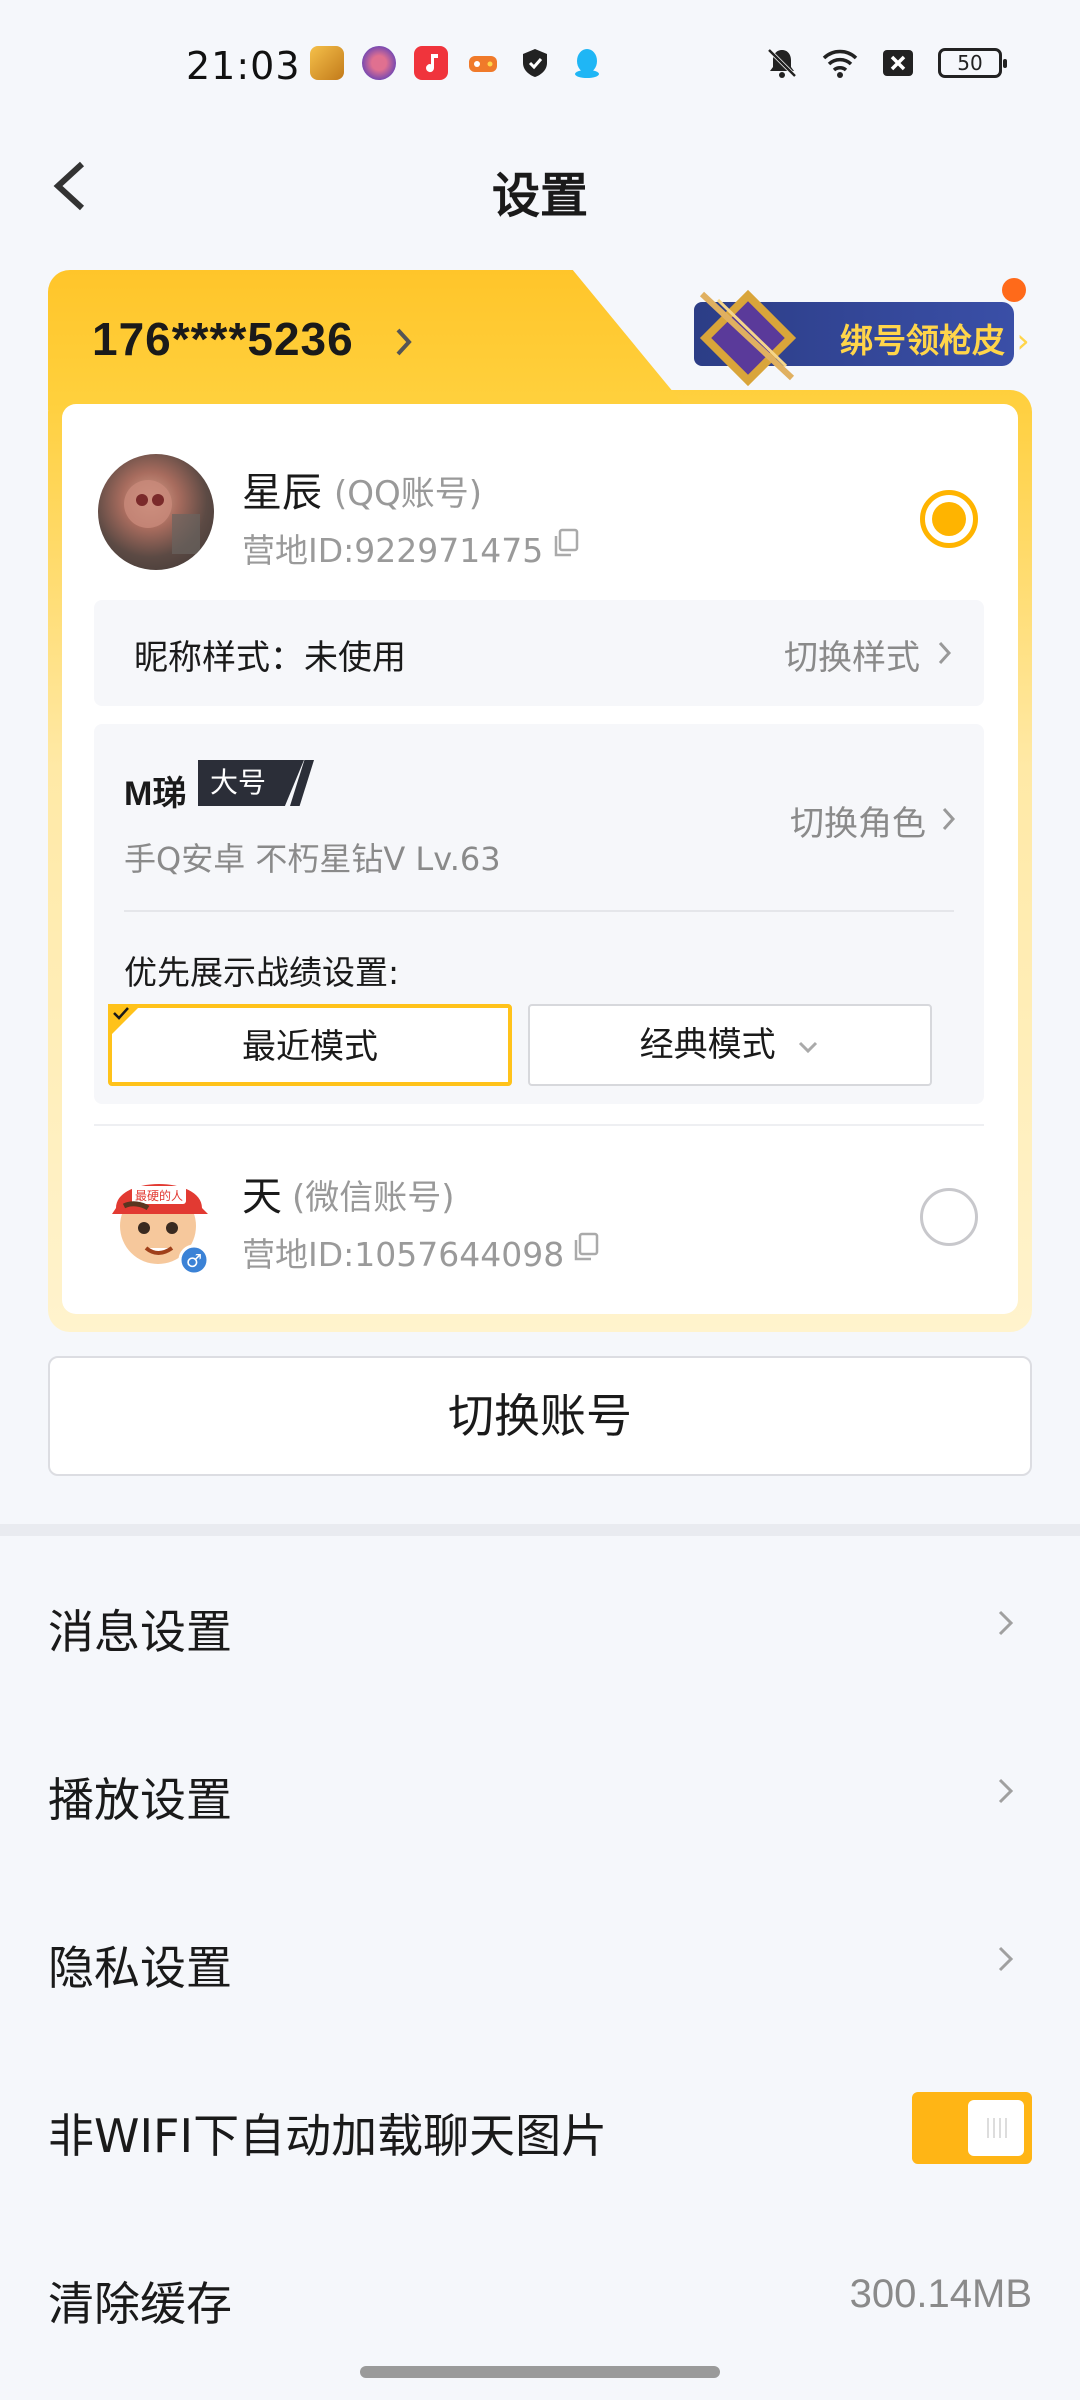 This screenshot has height=2400, width=1080. I want to click on camp-id: 营地ID:922971475, so click(393, 550).